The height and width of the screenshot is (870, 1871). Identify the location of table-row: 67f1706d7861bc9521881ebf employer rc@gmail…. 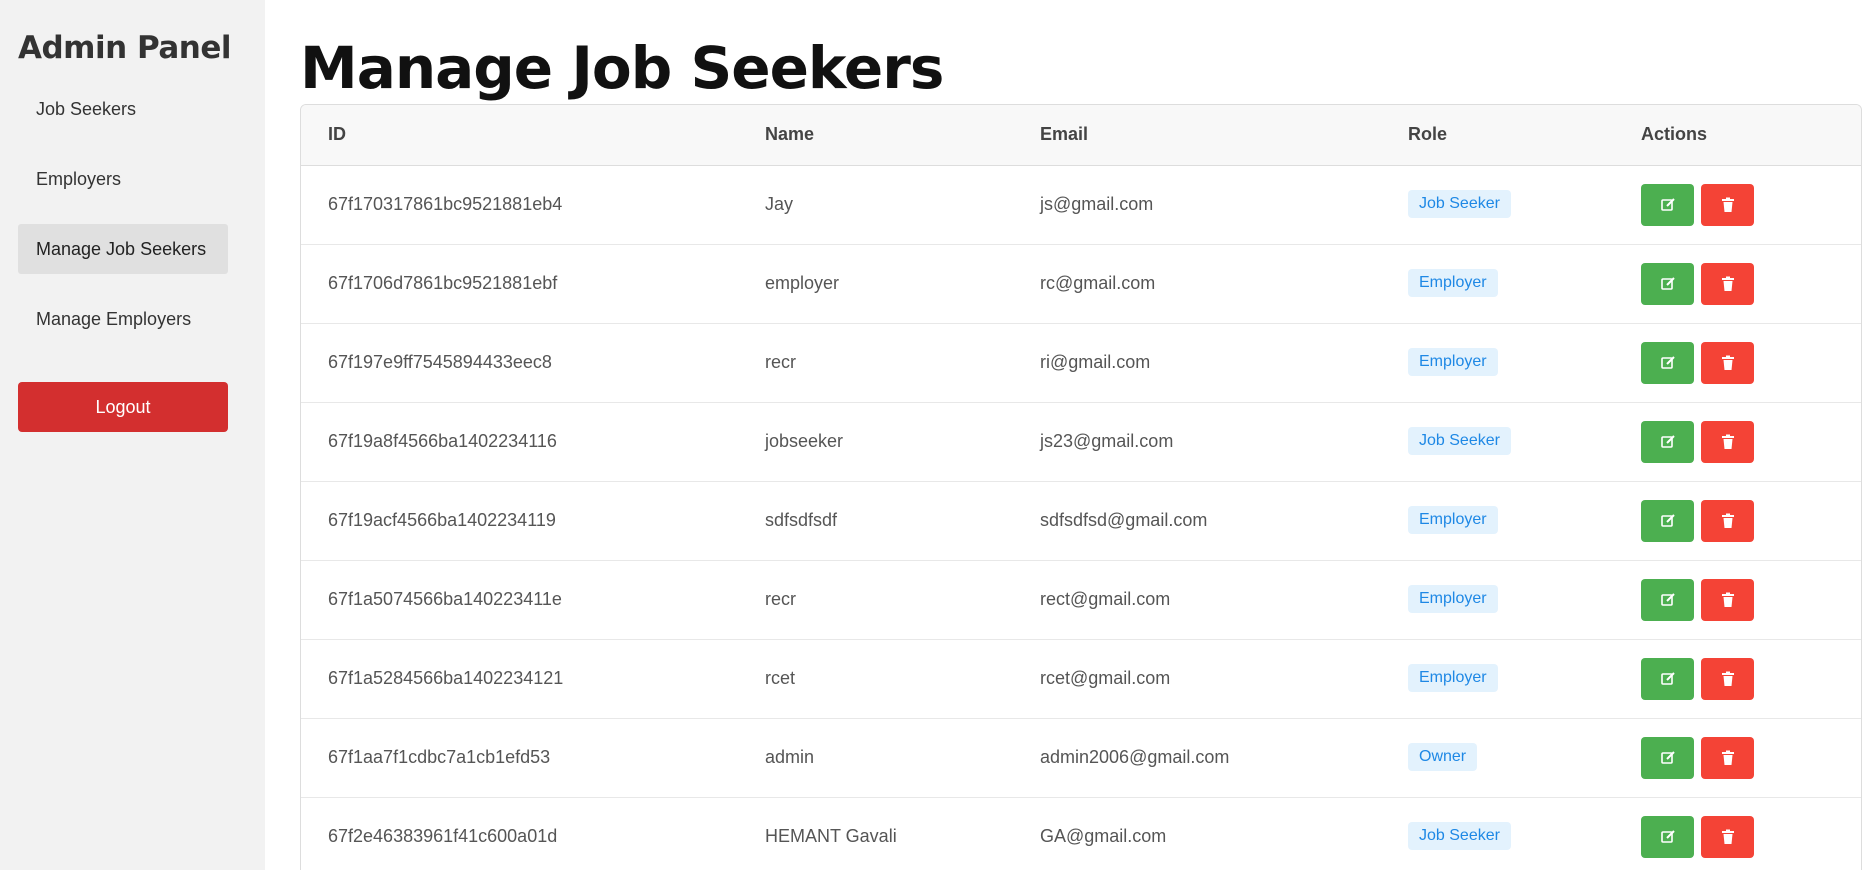
(1081, 284).